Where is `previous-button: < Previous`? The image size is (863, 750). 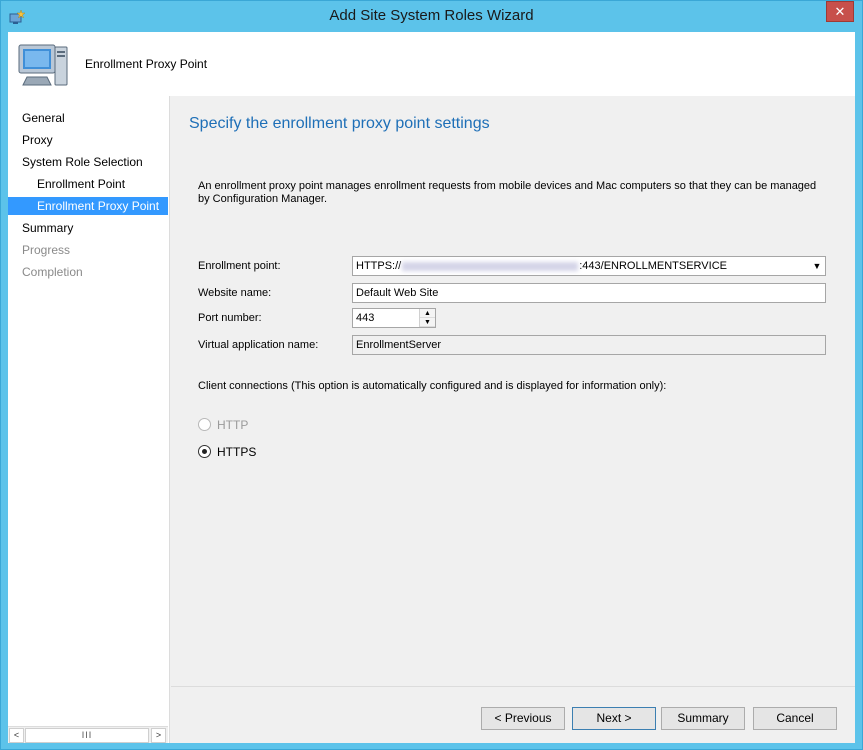
previous-button: < Previous is located at coordinates (523, 718).